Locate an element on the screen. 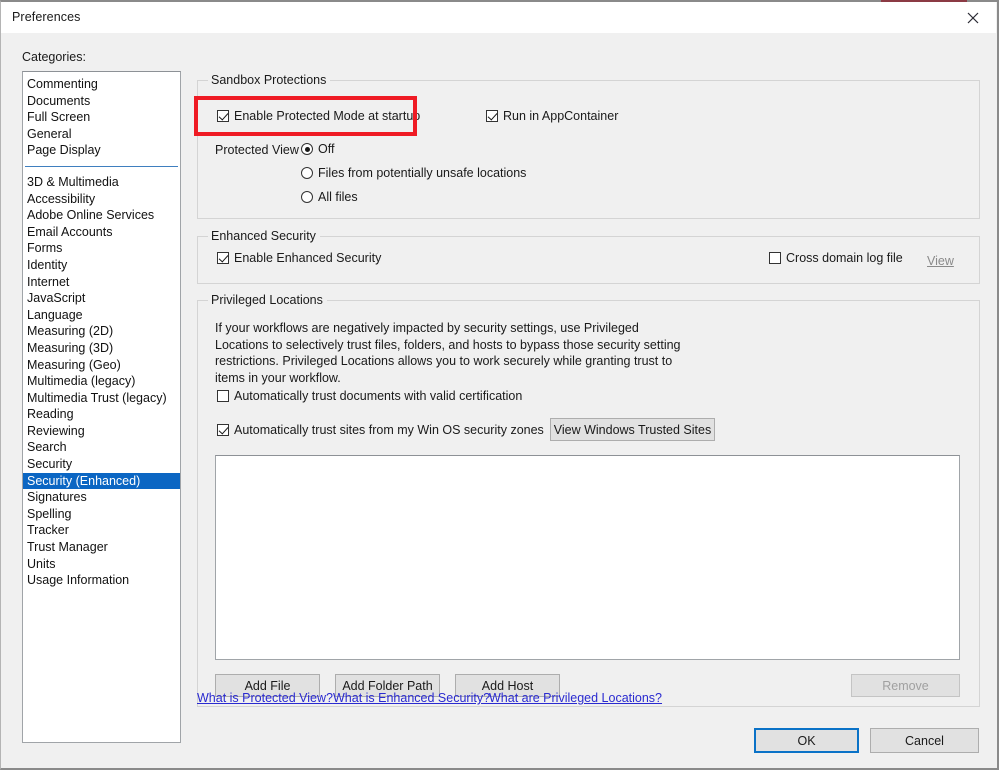 This screenshot has height=770, width=999. sidebar-item-signatures: Signatures is located at coordinates (101, 497).